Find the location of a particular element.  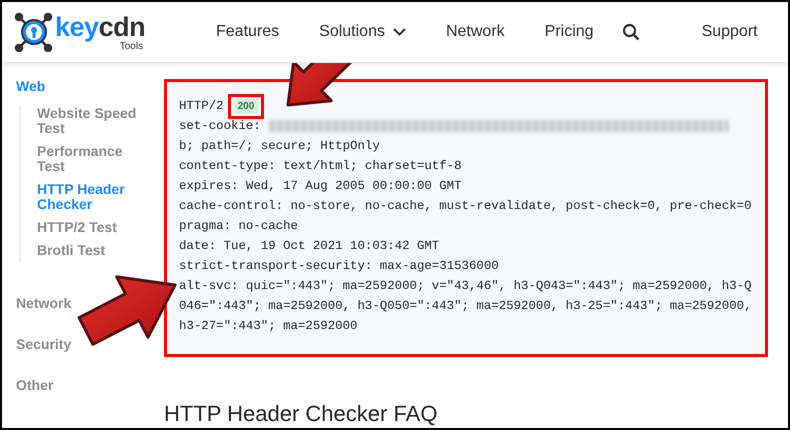

logo-icon is located at coordinates (34, 32).